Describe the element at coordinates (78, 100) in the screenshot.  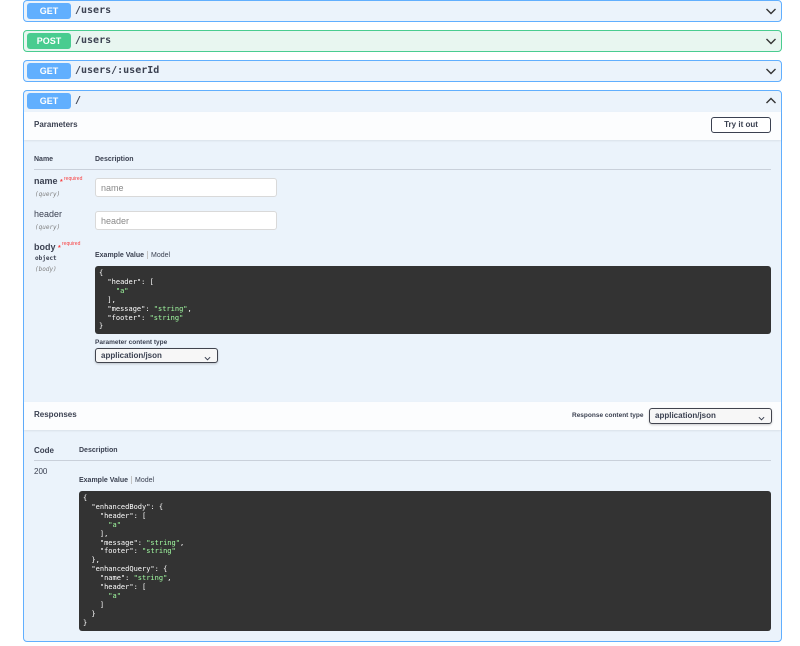
I see `operation-path: /` at that location.